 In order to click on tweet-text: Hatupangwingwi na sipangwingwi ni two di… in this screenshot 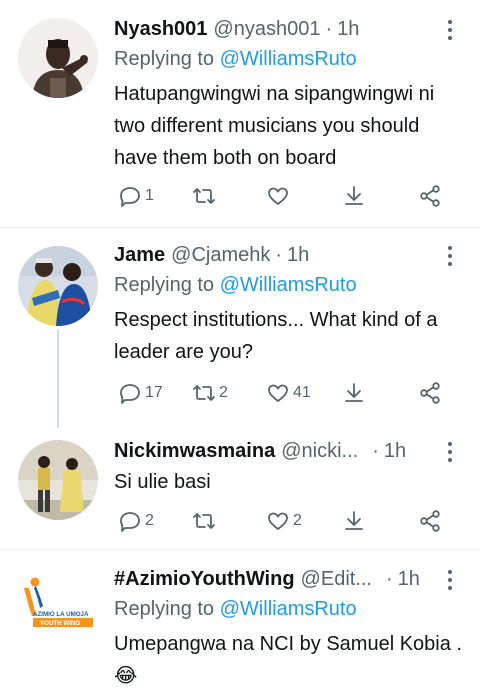, I will do `click(274, 126)`.